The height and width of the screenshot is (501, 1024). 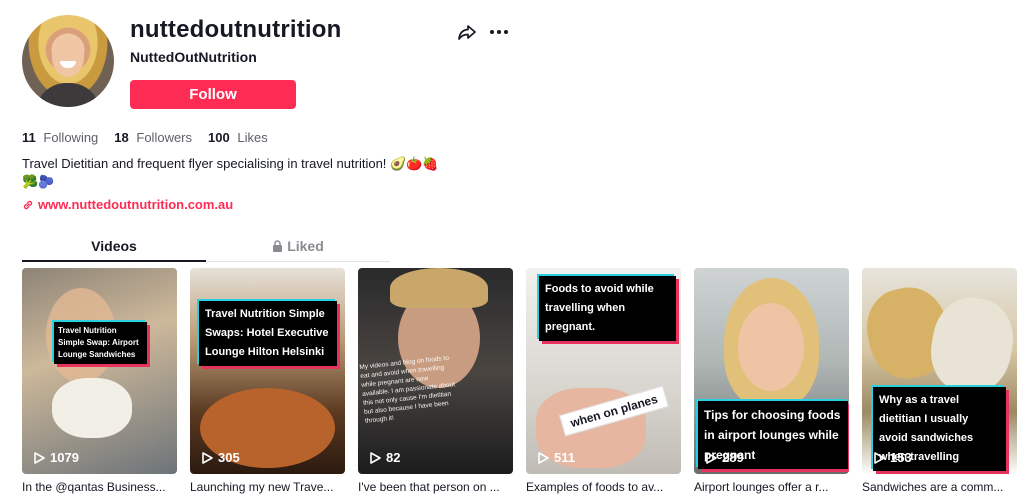 I want to click on stat-followers-label: Followers, so click(x=164, y=137).